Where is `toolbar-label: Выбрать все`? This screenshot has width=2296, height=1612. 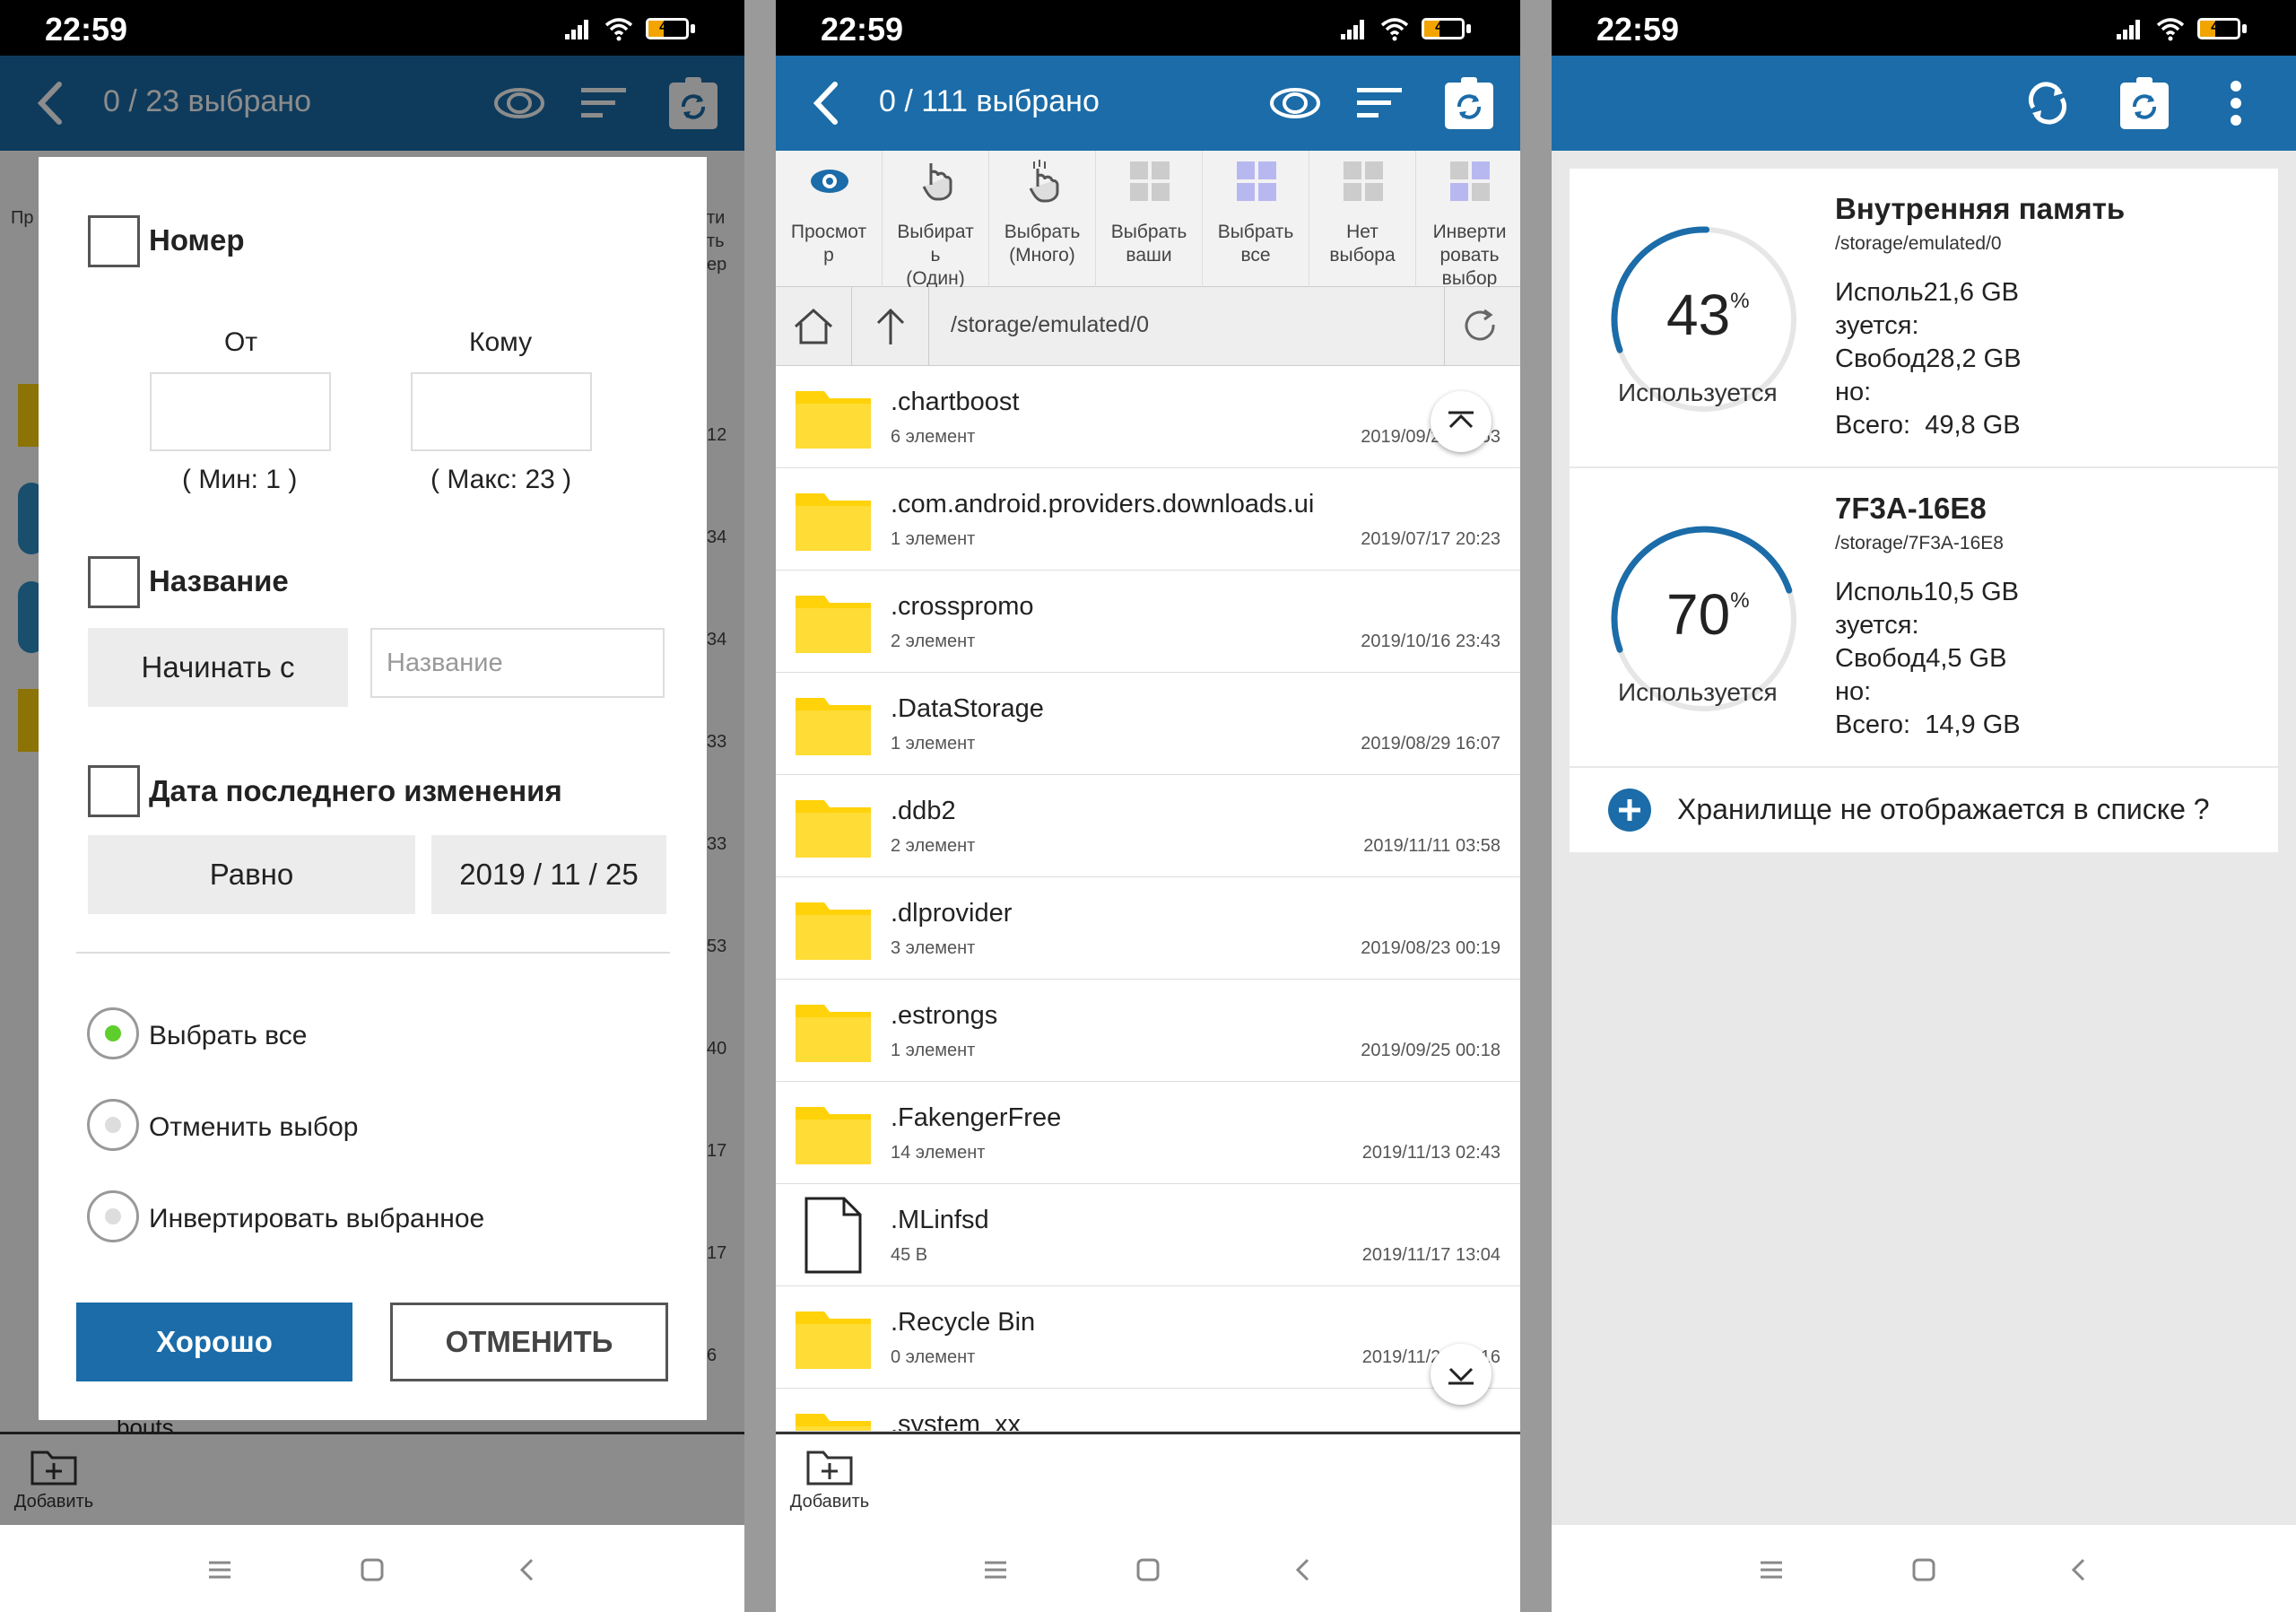
toolbar-label: Выбрать все is located at coordinates (1255, 244).